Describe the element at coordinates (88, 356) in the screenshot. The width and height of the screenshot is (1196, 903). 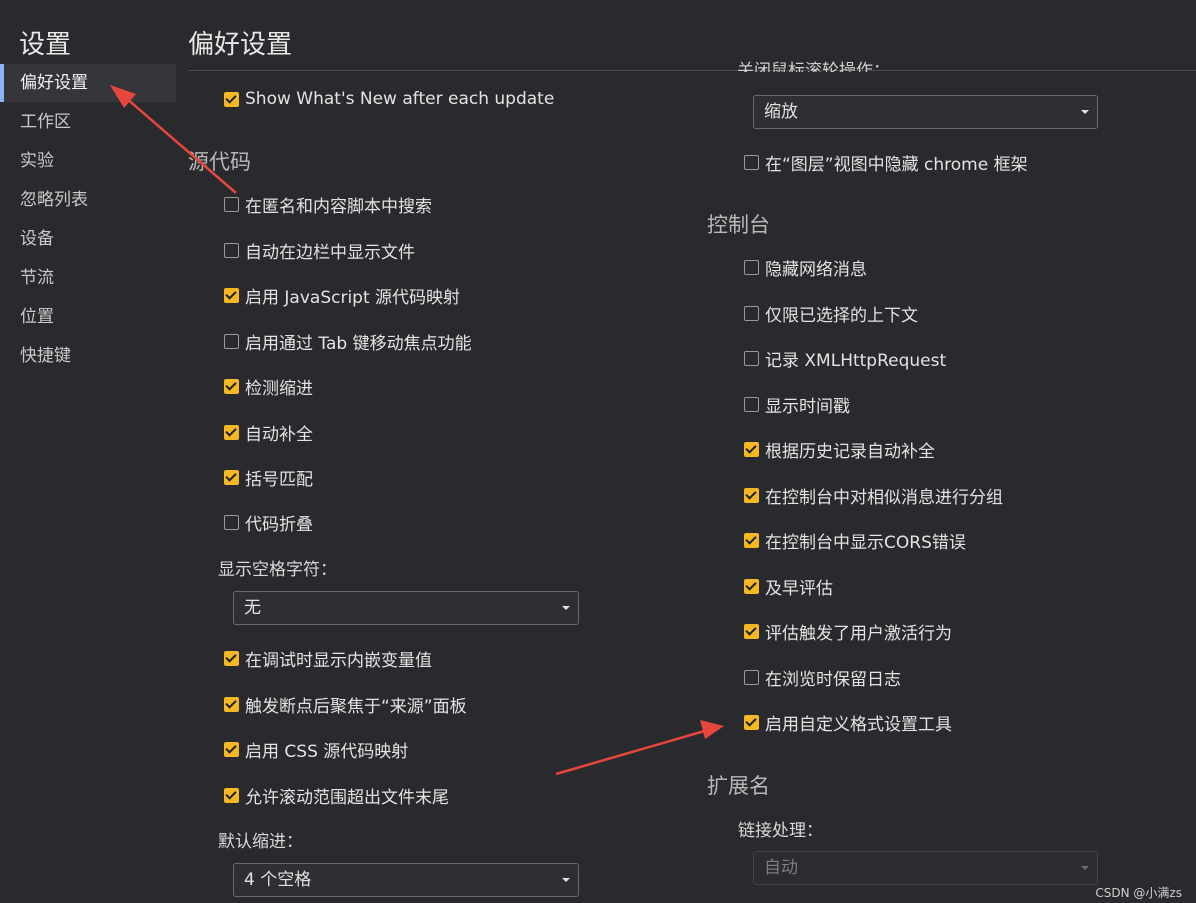
I see `sidebar-item-shortcuts: 快捷键` at that location.